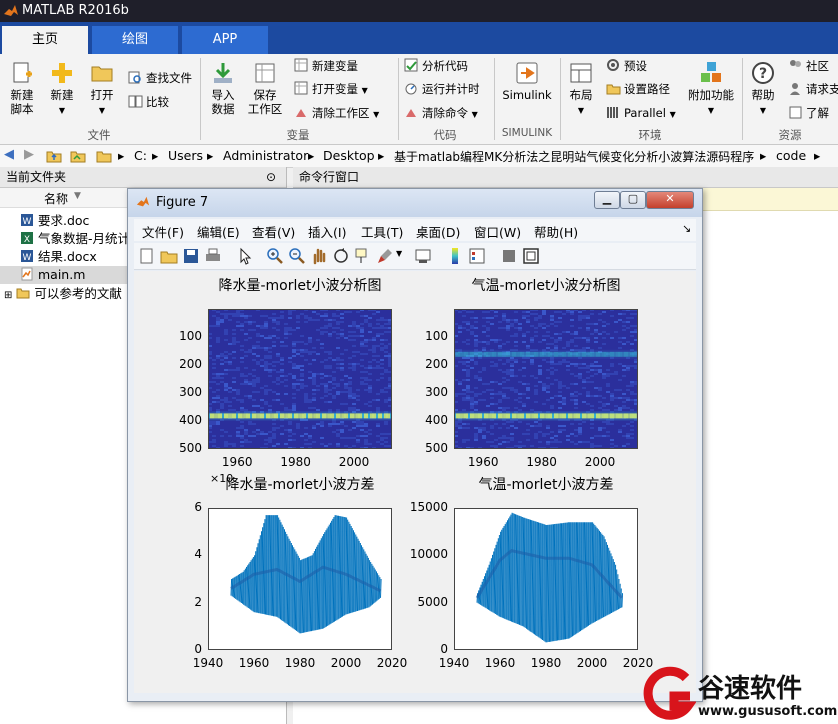 The height and width of the screenshot is (724, 838). I want to click on link-plot-icon, so click(423, 256).